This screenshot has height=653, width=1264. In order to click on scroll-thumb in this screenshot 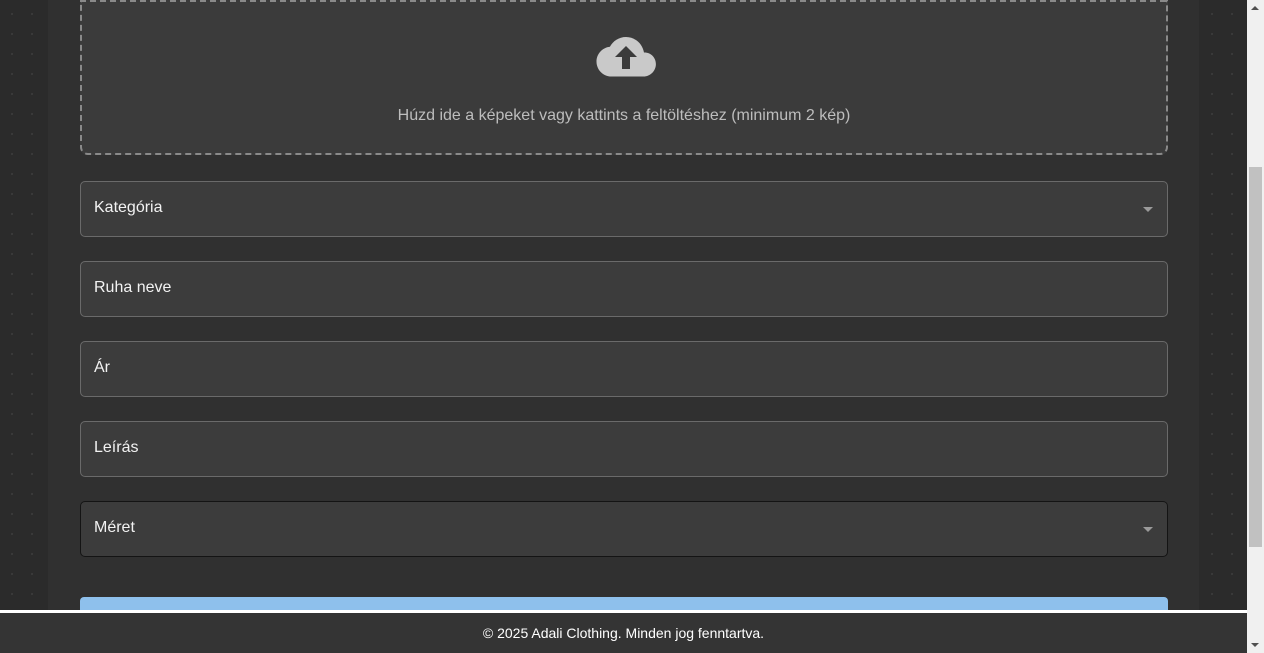, I will do `click(1255, 357)`.